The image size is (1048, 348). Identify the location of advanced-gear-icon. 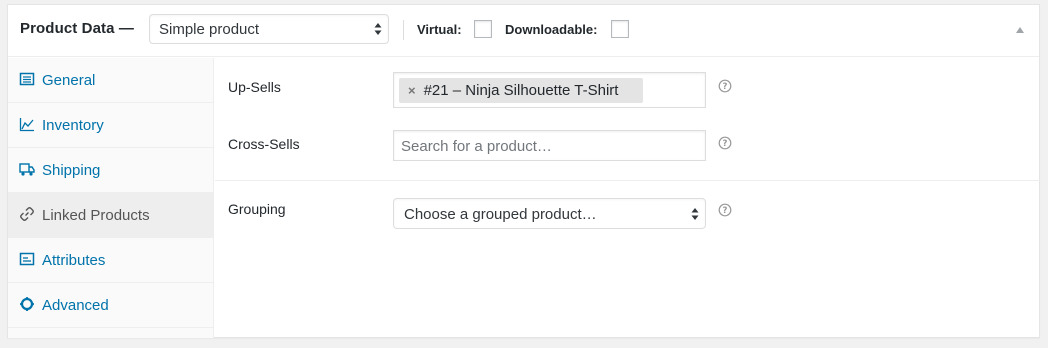
(27, 304).